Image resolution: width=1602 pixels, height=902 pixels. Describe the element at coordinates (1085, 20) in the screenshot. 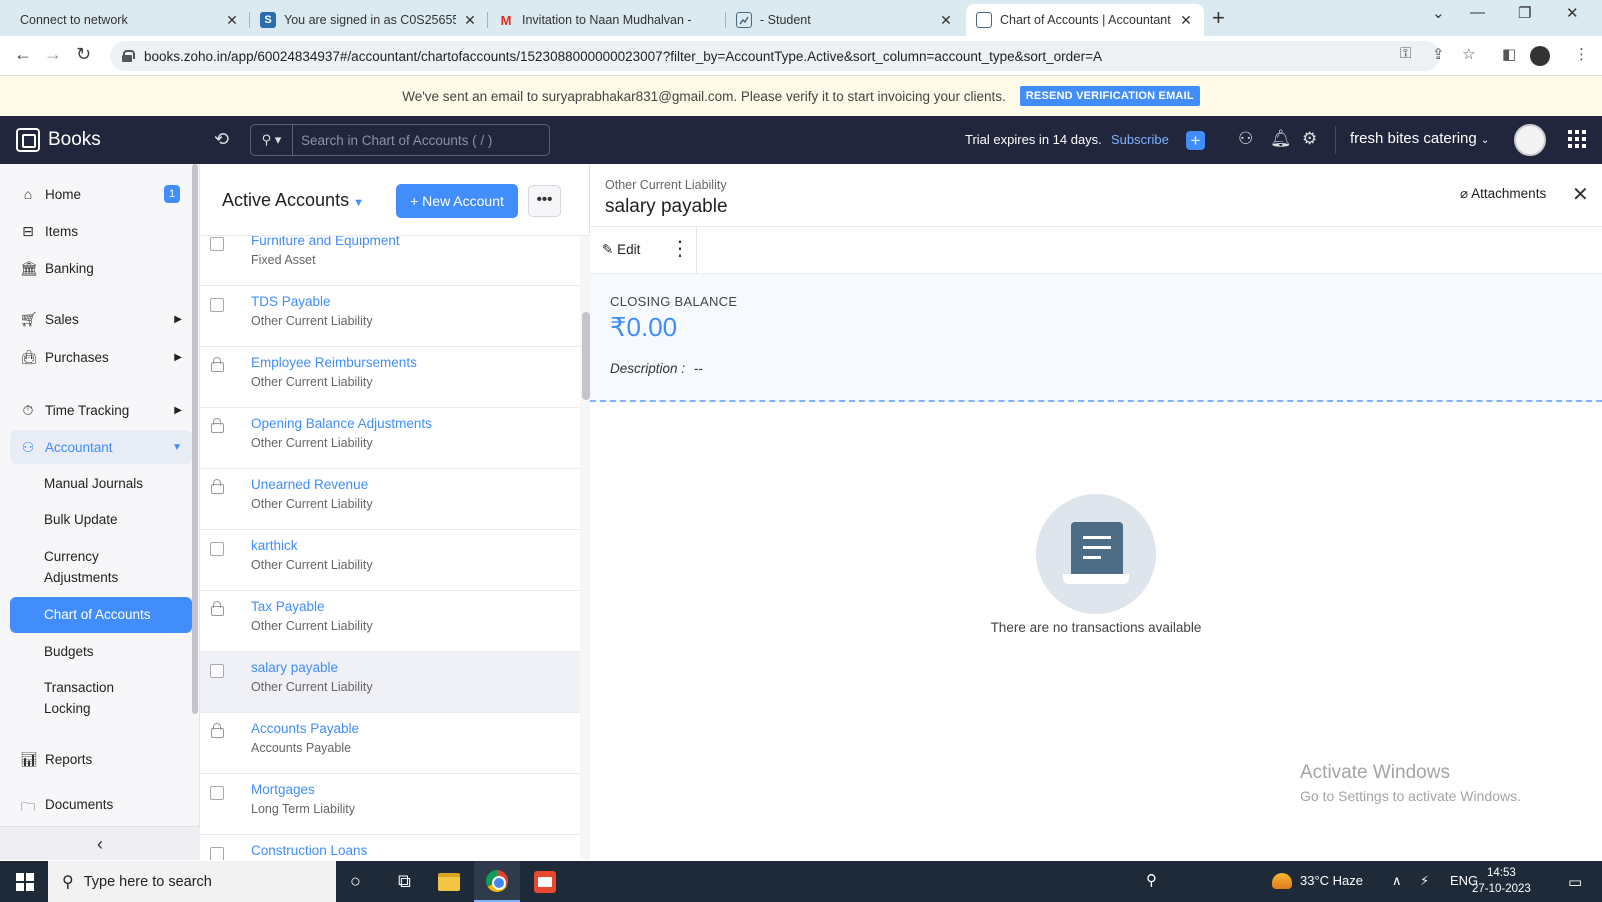

I see `browser-tab-active: Chart of Accounts | Accountant | ✕` at that location.